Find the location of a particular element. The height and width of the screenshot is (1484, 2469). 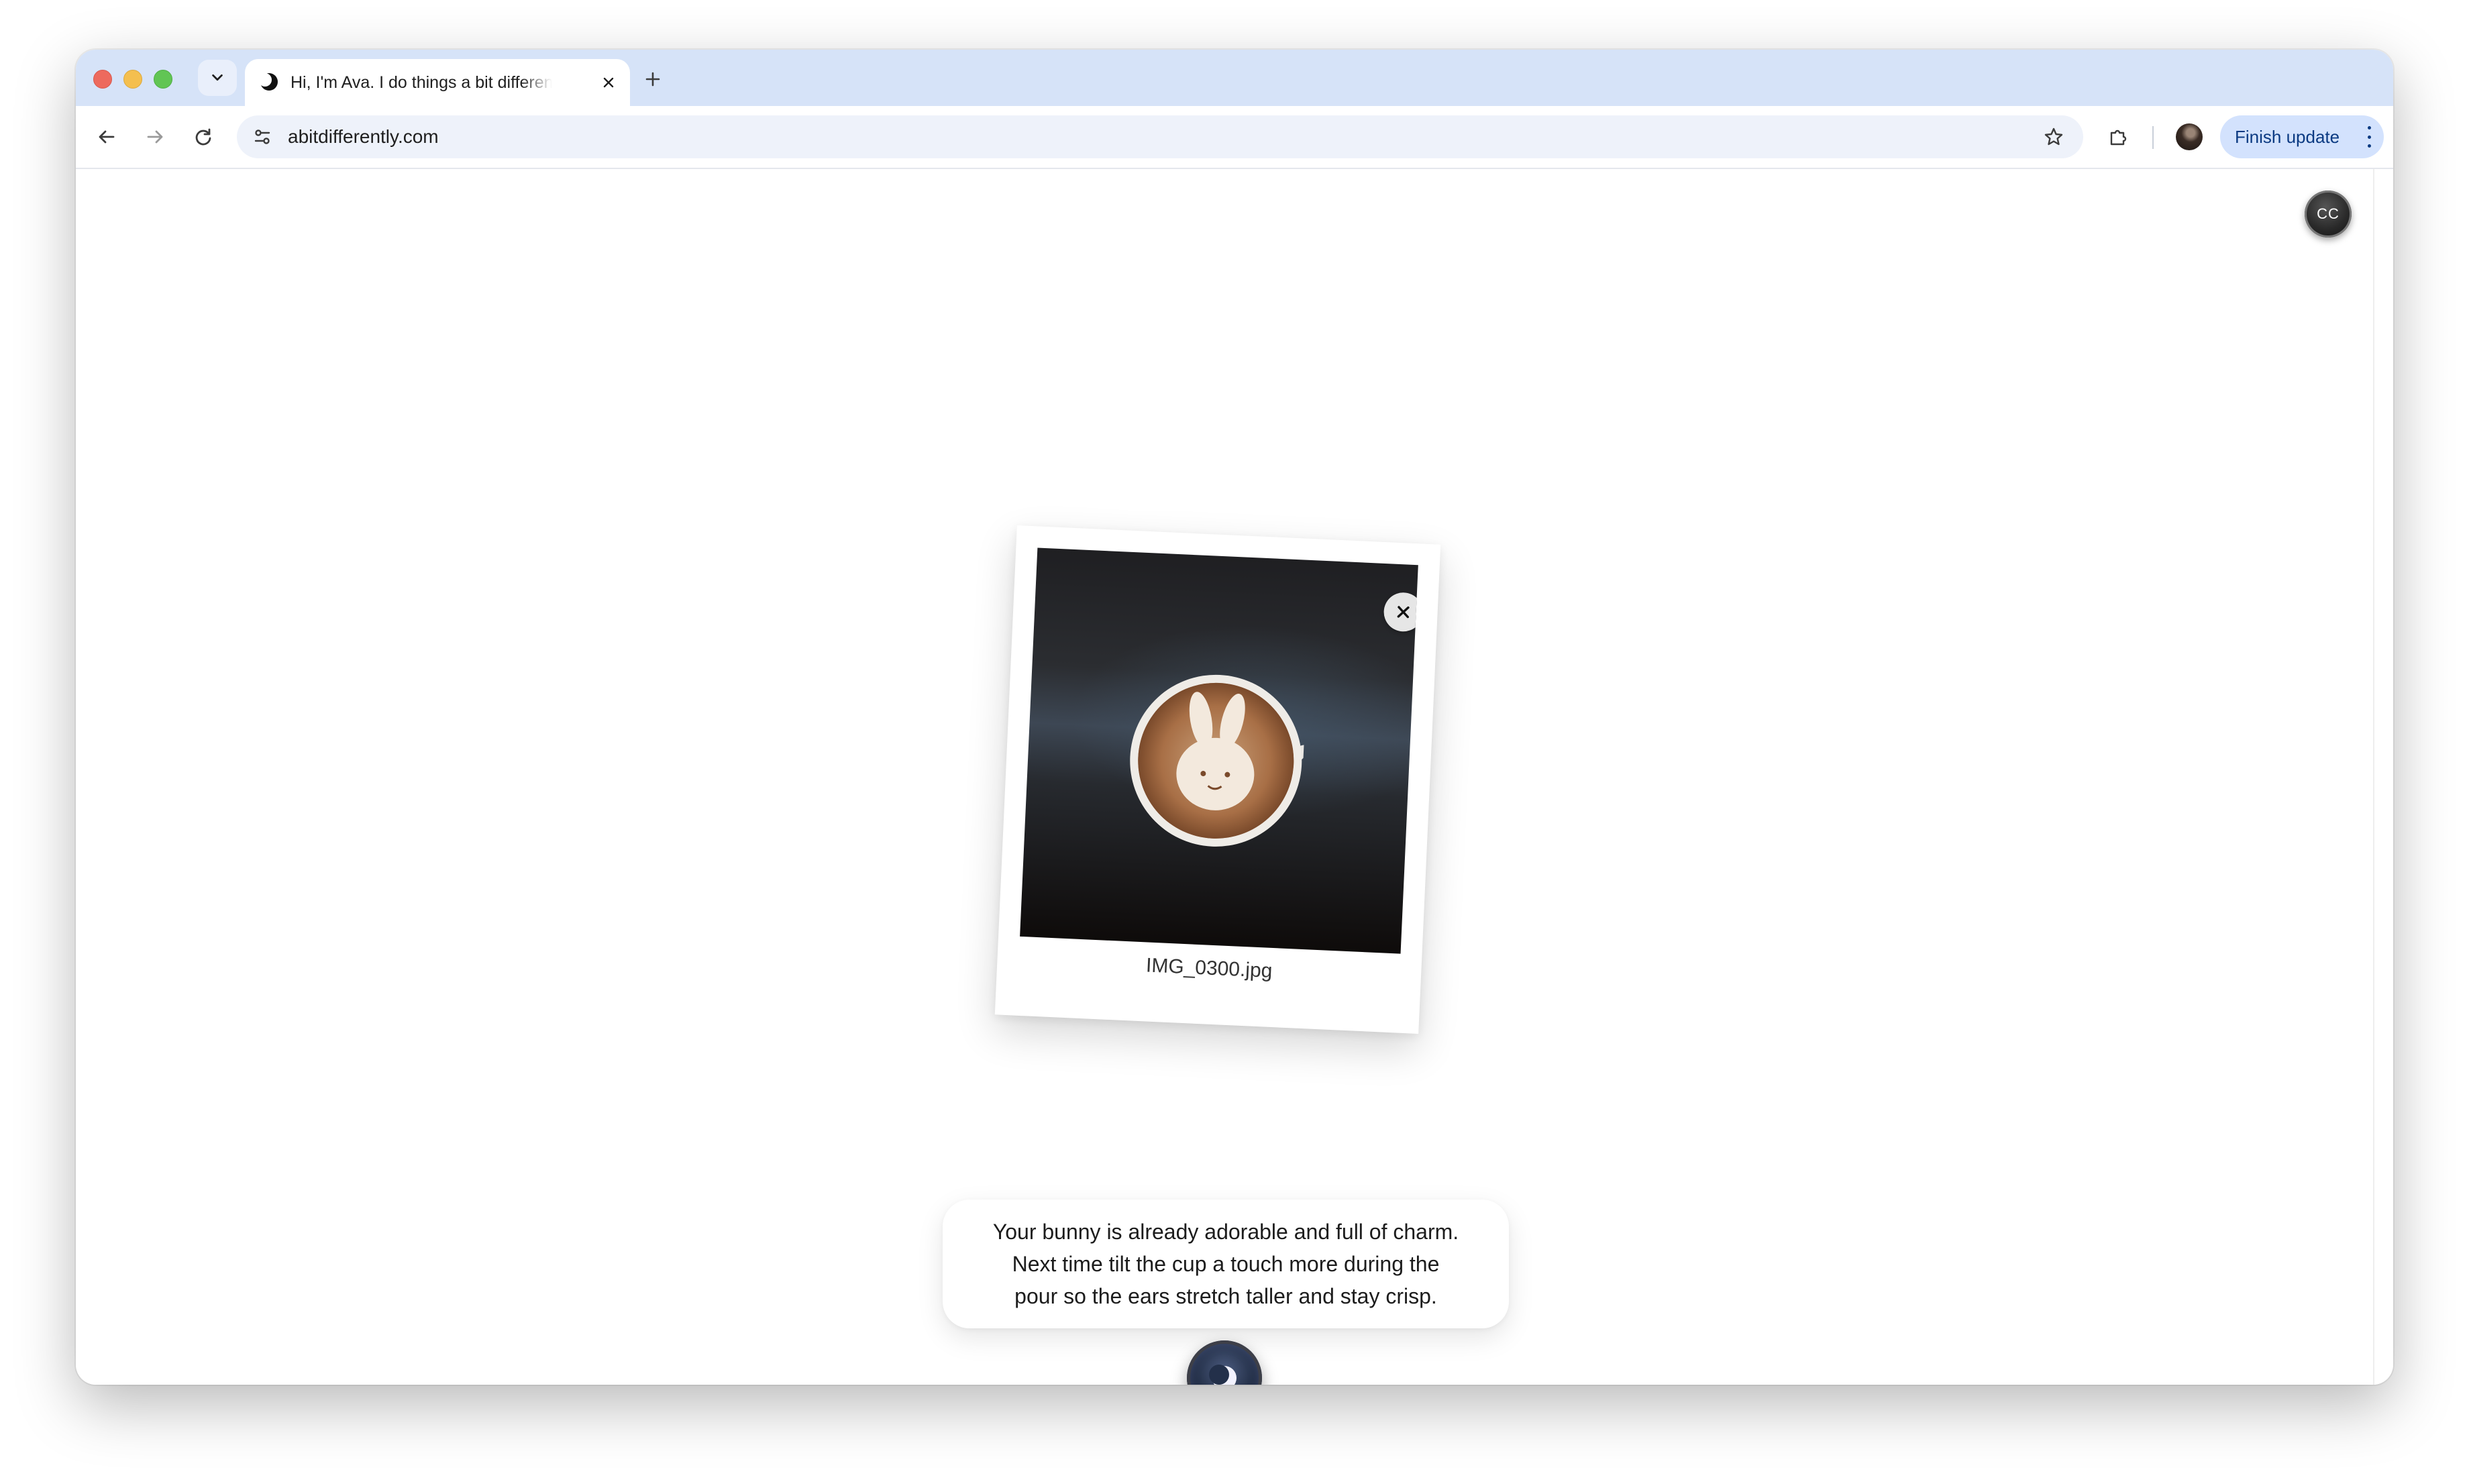

finish-update-button: Finish update is located at coordinates (2302, 136).